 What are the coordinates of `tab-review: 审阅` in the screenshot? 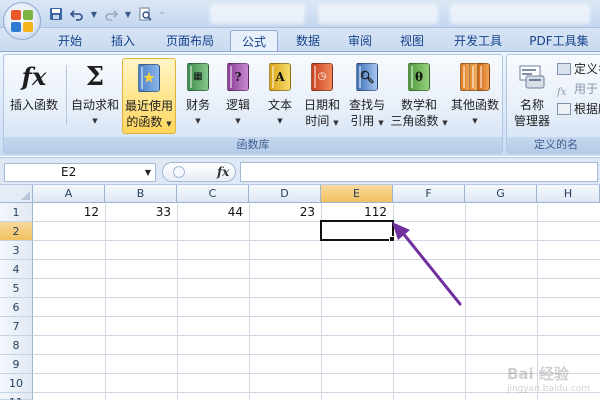 It's located at (360, 41).